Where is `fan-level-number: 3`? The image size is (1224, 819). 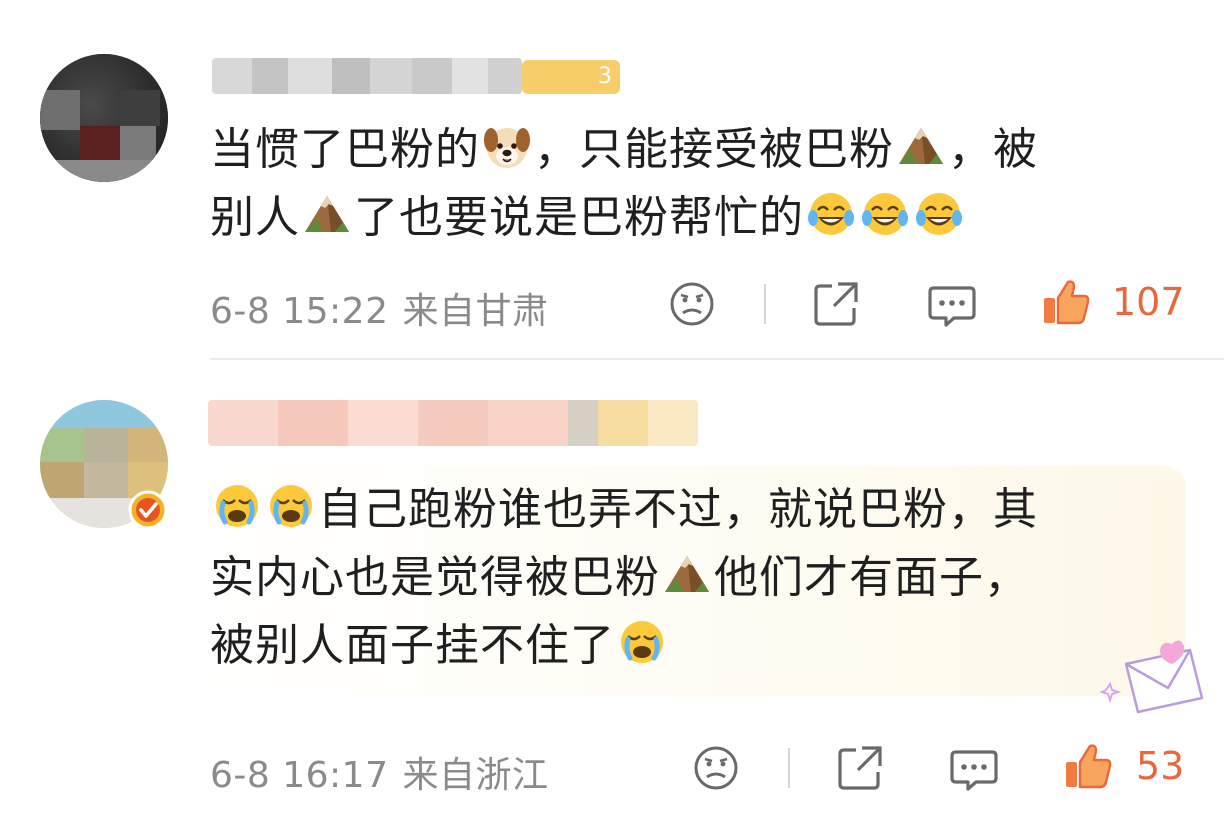
fan-level-number: 3 is located at coordinates (605, 76).